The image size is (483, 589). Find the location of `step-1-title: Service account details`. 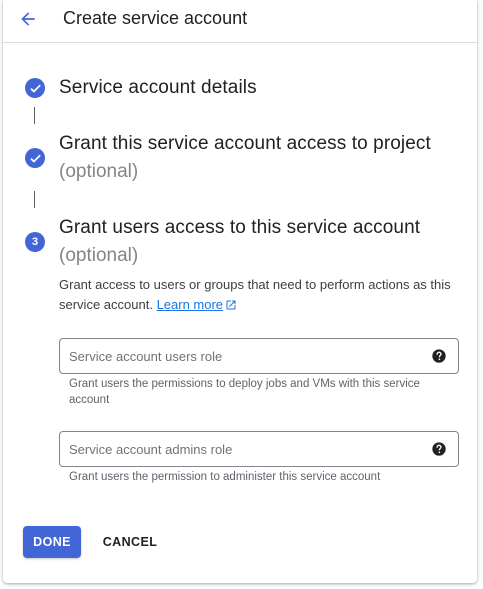

step-1-title: Service account details is located at coordinates (158, 88).